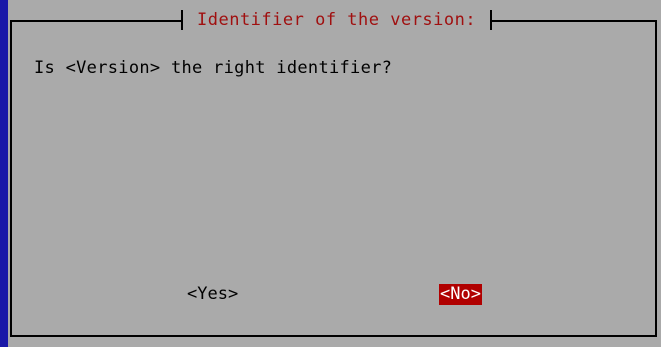 The height and width of the screenshot is (347, 661). I want to click on dialog-title-box: Identifier of the version:, so click(337, 20).